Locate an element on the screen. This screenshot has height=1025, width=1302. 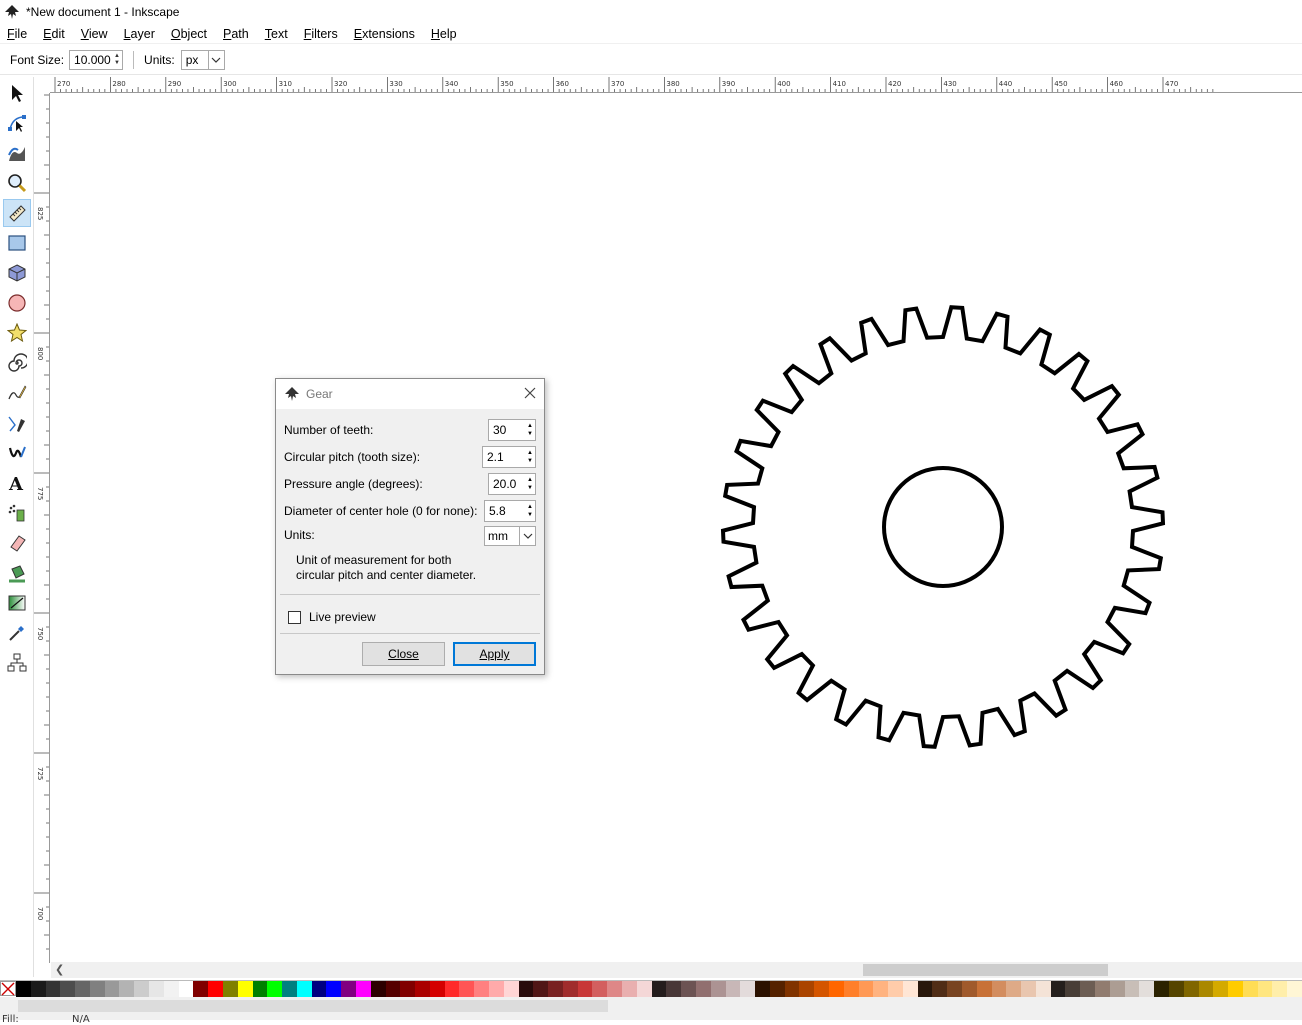
zoom-tool is located at coordinates (17, 183).